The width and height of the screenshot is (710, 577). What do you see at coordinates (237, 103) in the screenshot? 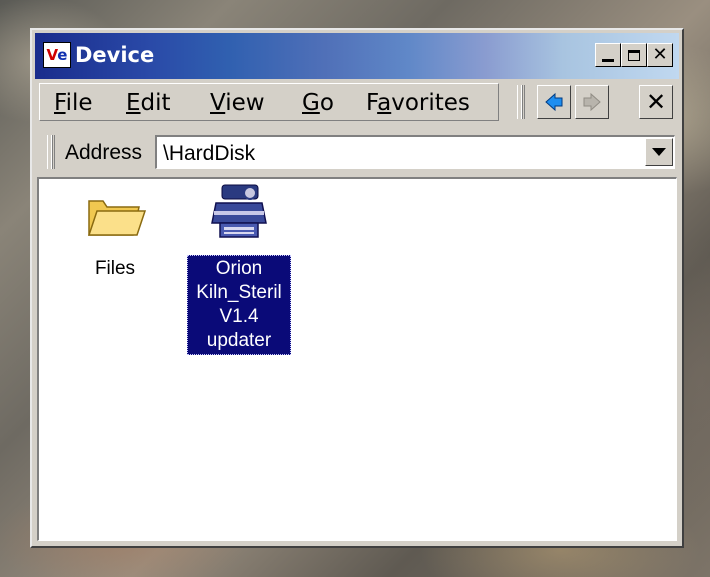
I see `menu-view: View` at bounding box center [237, 103].